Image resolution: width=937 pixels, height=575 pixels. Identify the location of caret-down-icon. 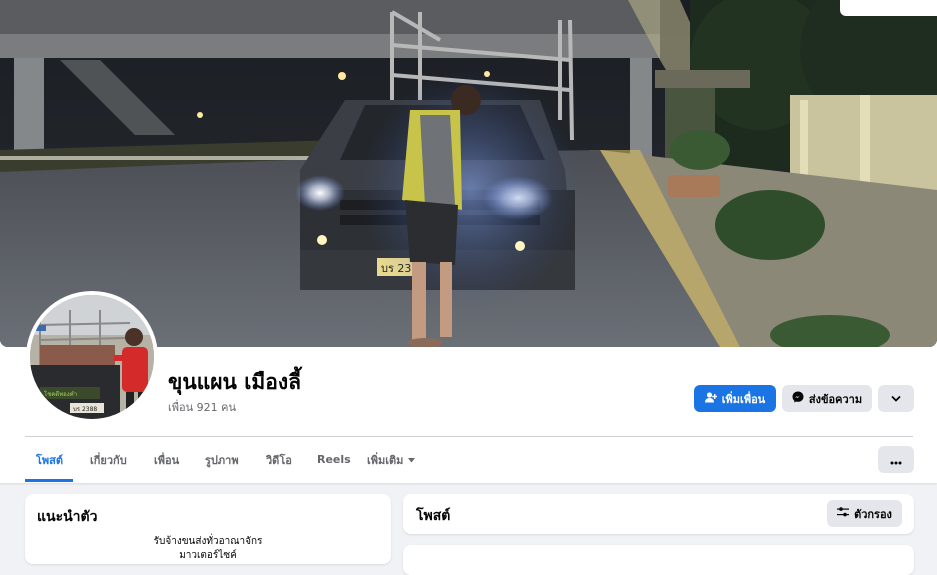
(412, 459).